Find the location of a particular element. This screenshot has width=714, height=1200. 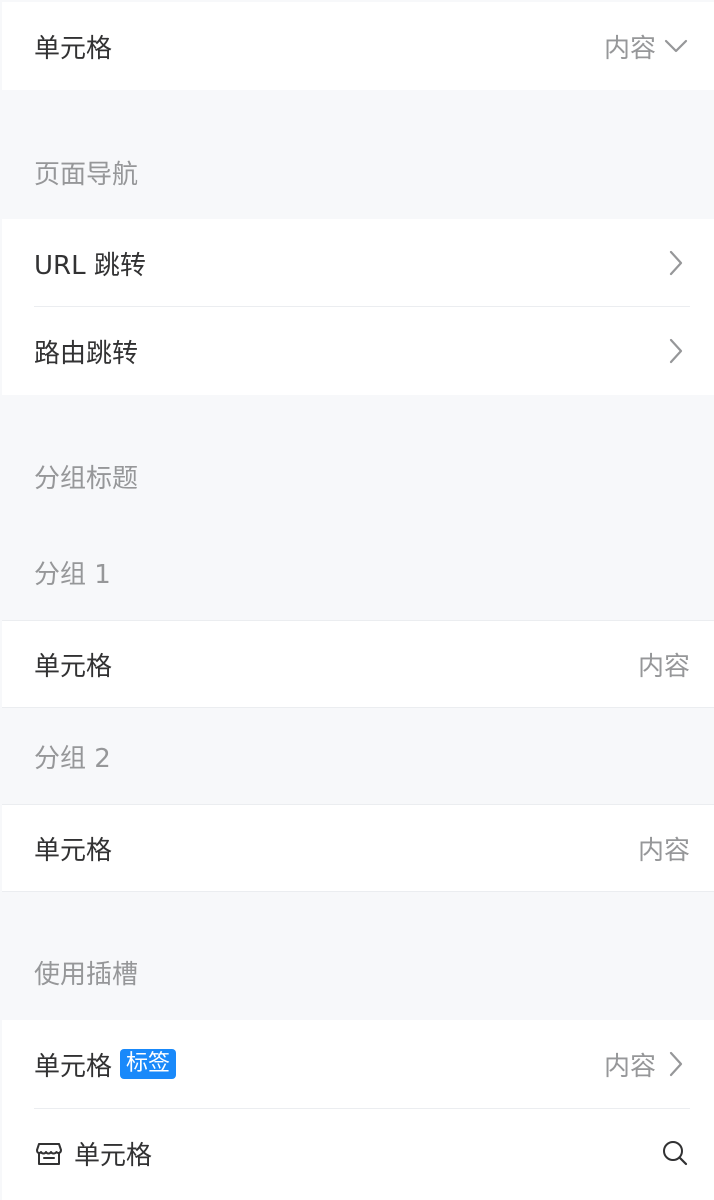

slot-cell-tag: 单元格 标签 内容 is located at coordinates (358, 1064).